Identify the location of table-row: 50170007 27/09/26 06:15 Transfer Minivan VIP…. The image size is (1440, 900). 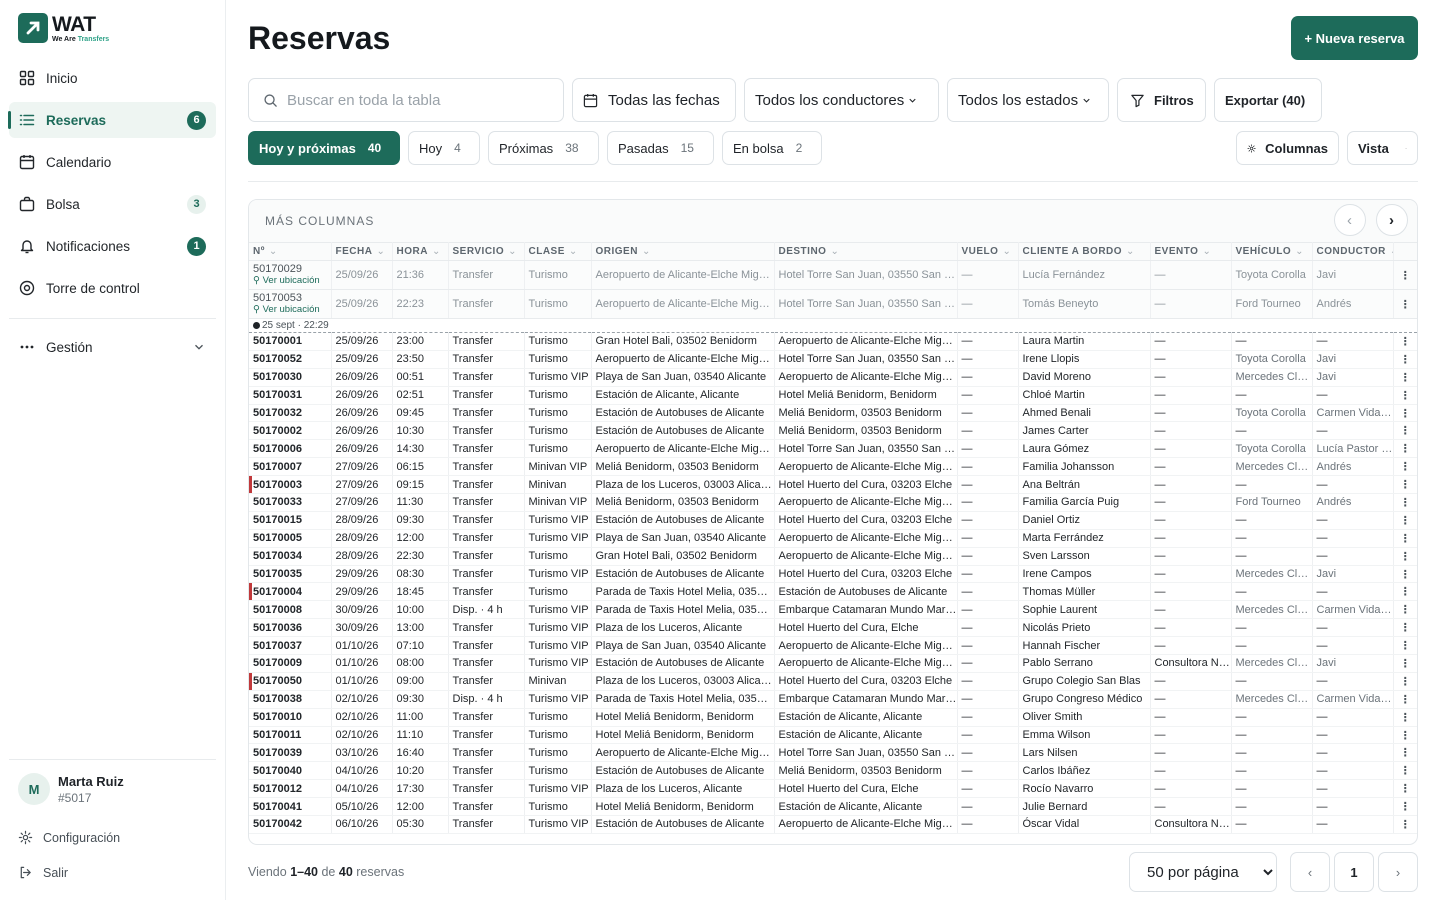
(833, 467).